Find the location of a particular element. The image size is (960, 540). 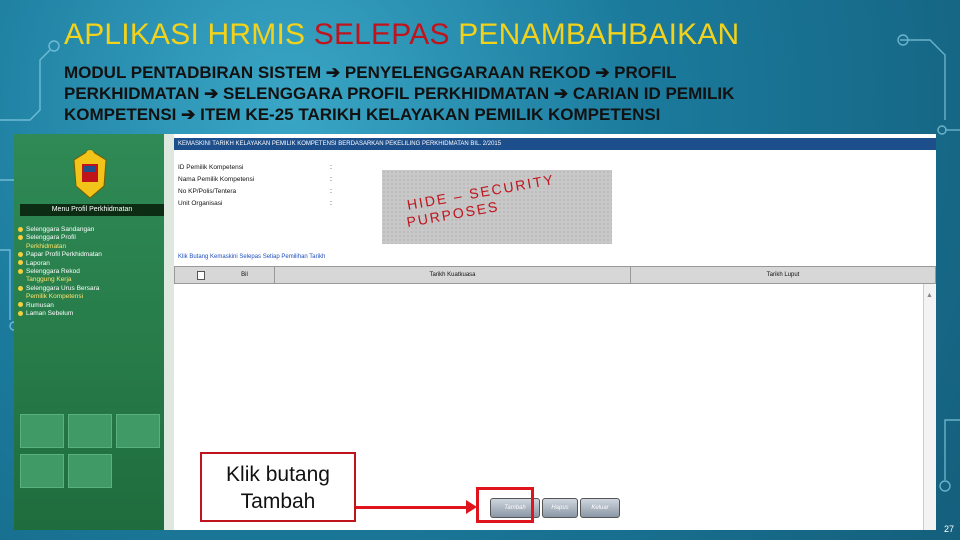

sidebar-item-pemilik-kompetensi: Pemilik Kompetensi is located at coordinates (91, 297).